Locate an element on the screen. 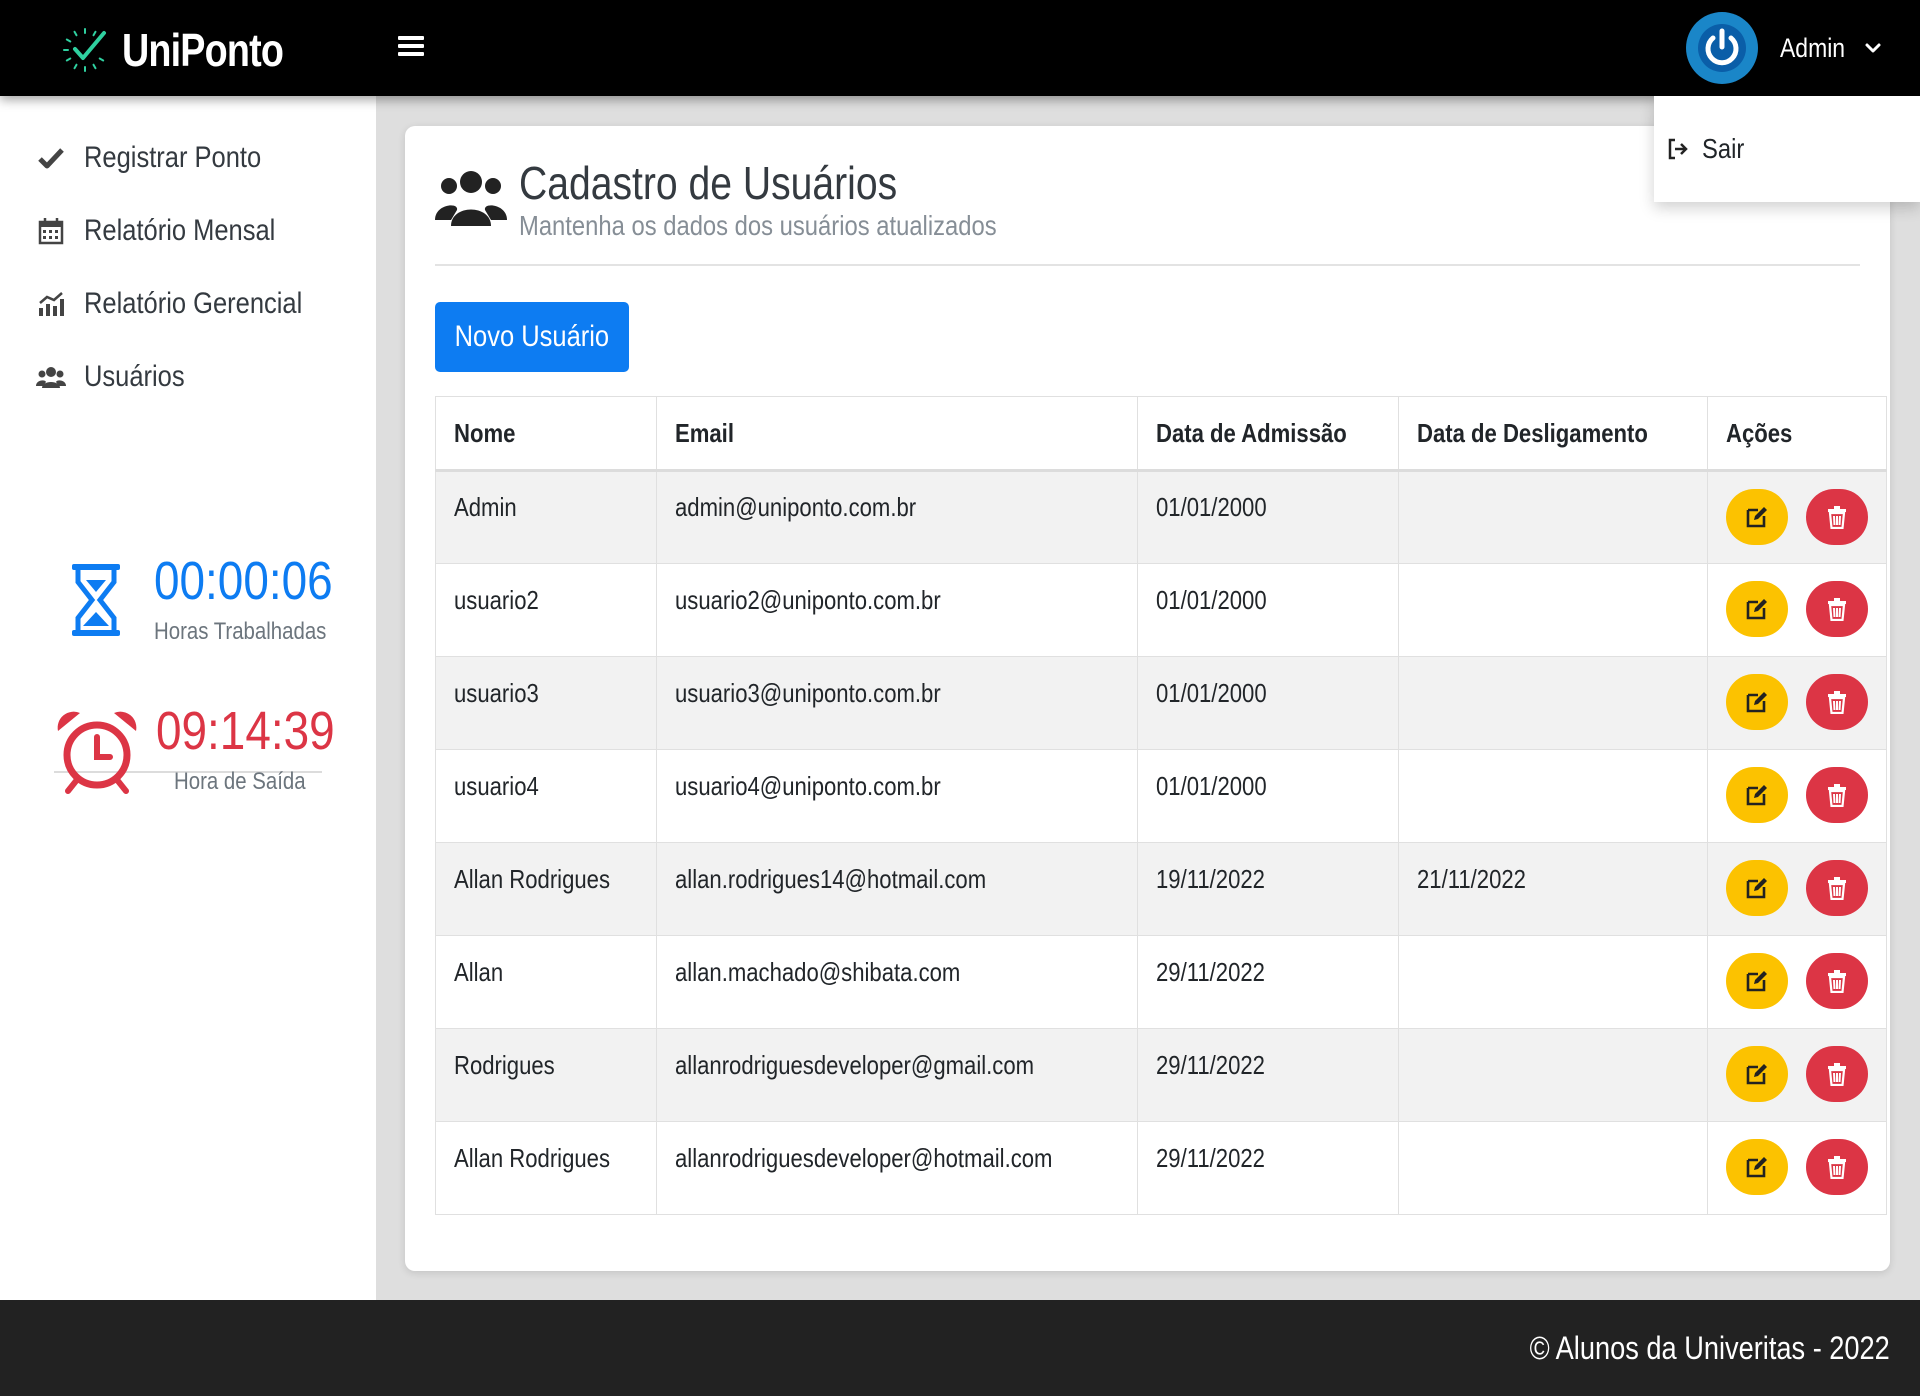 The height and width of the screenshot is (1396, 1920). cell-name: usuario3 is located at coordinates (546, 703).